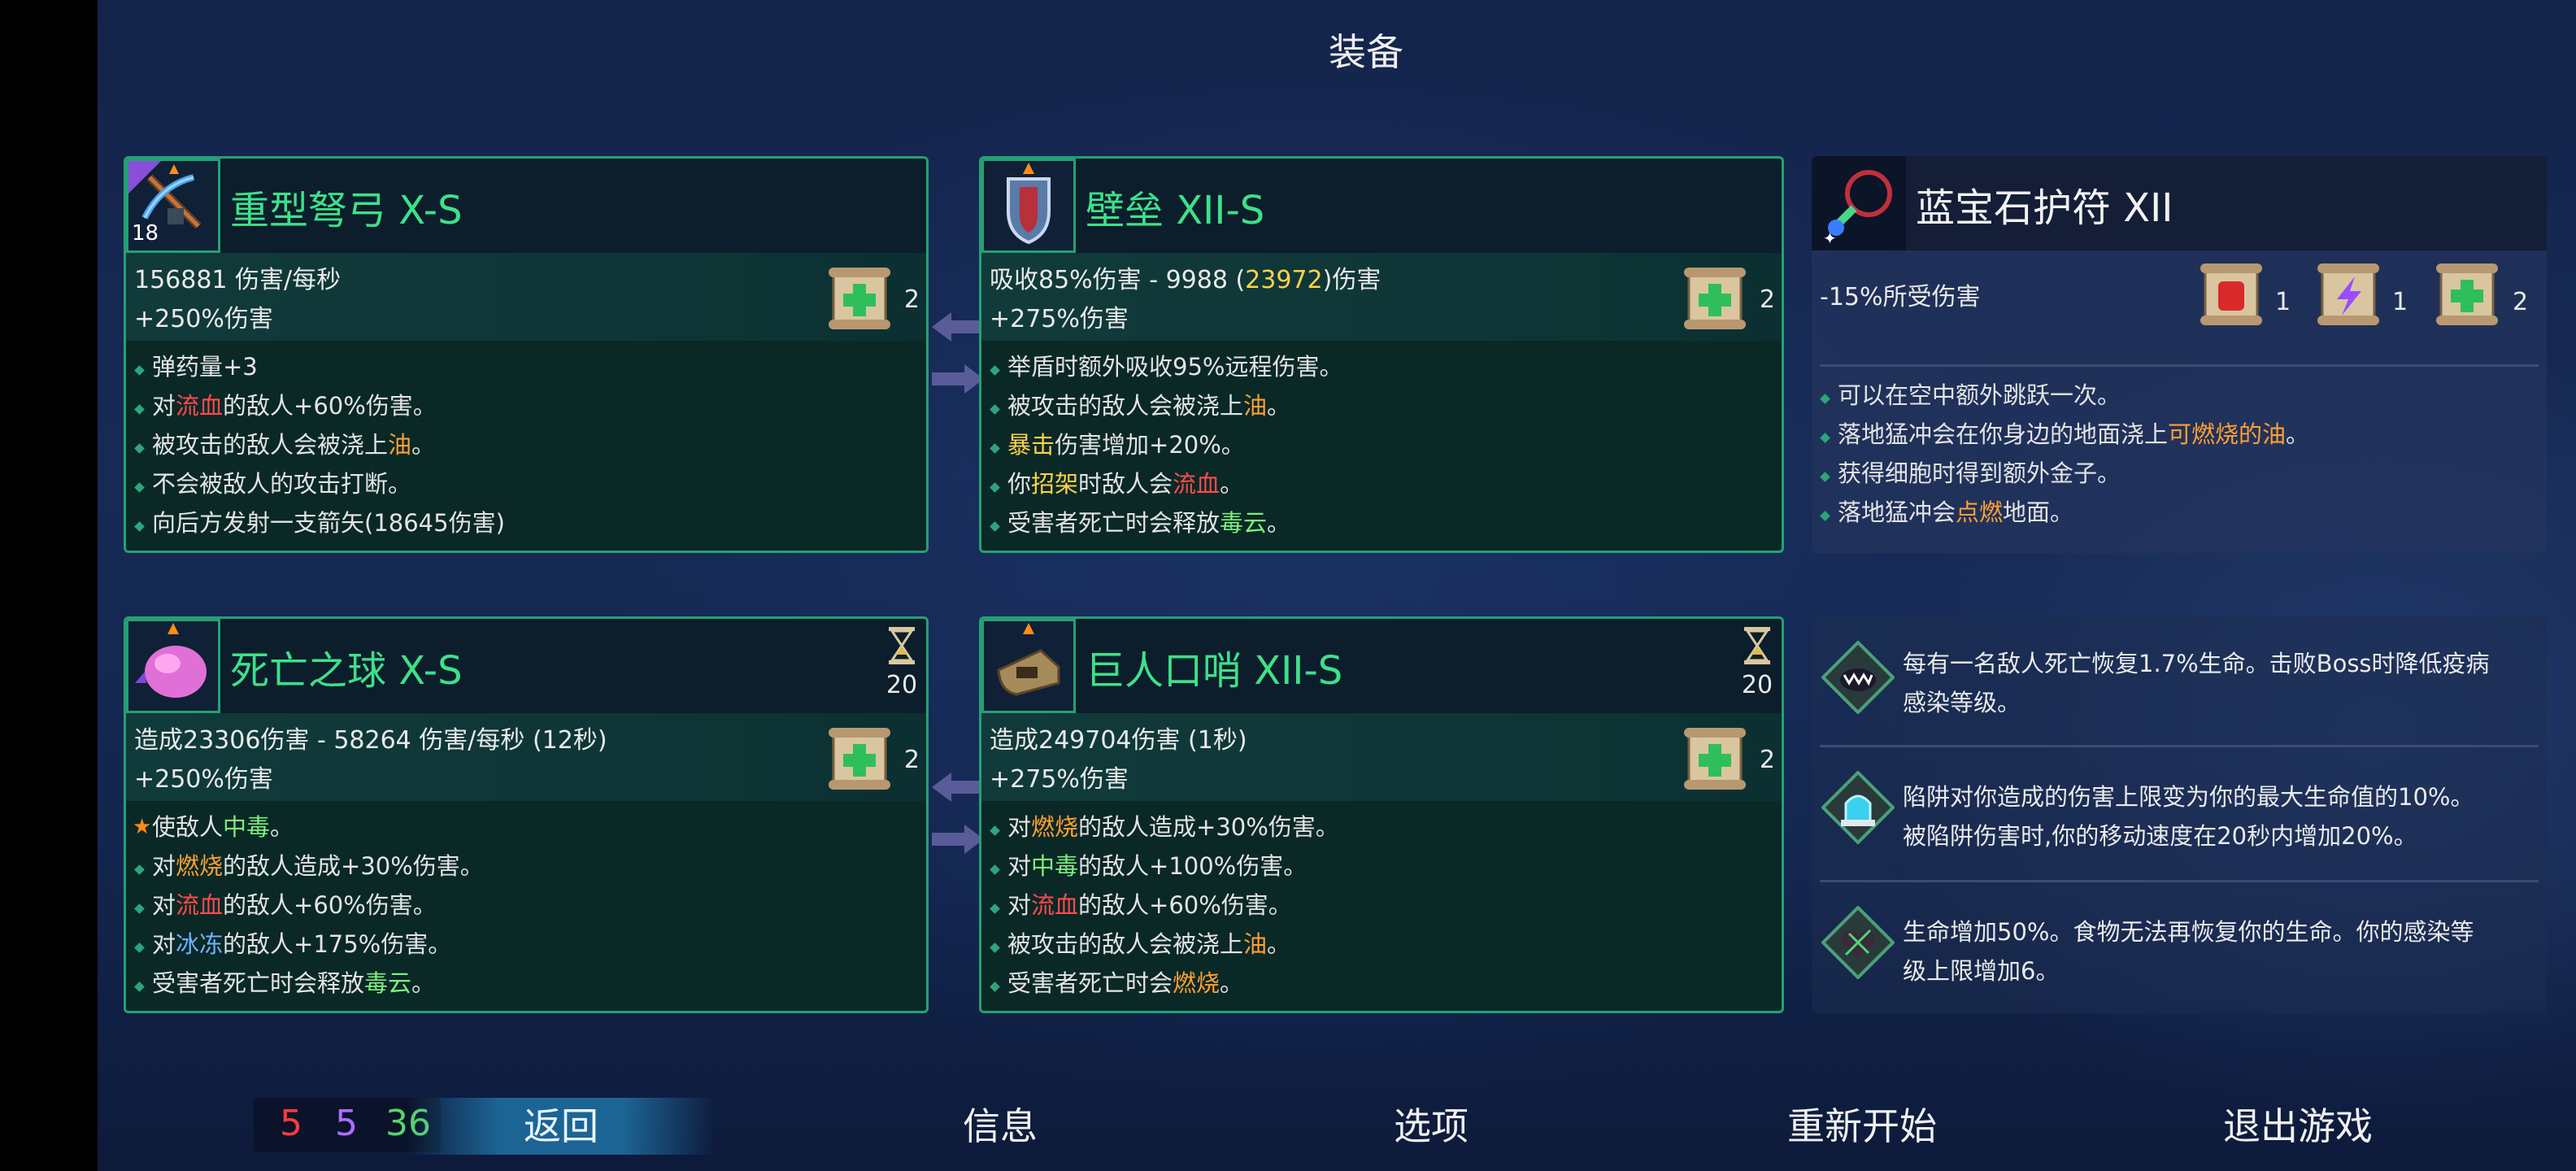 The image size is (2576, 1171). I want to click on mutation-desc-line: 感染等级。, so click(1962, 703).